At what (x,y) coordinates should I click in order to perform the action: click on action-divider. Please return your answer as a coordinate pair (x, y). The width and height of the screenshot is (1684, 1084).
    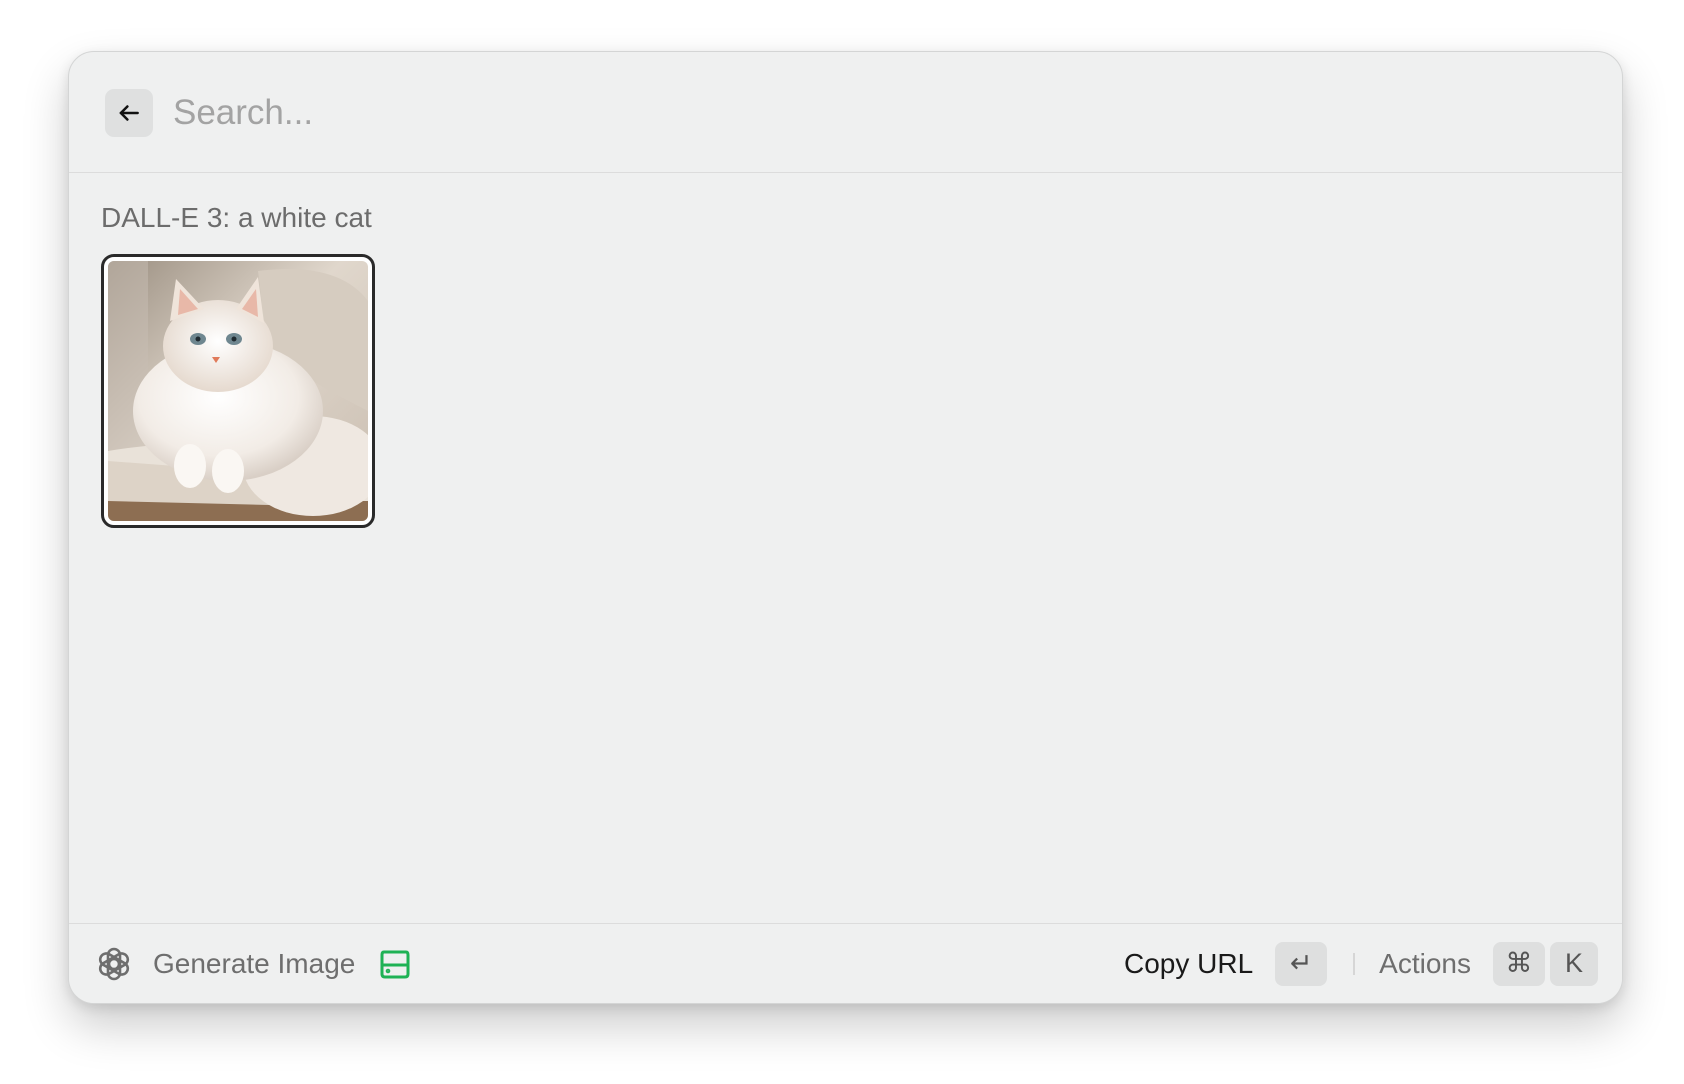
    Looking at the image, I should click on (1354, 963).